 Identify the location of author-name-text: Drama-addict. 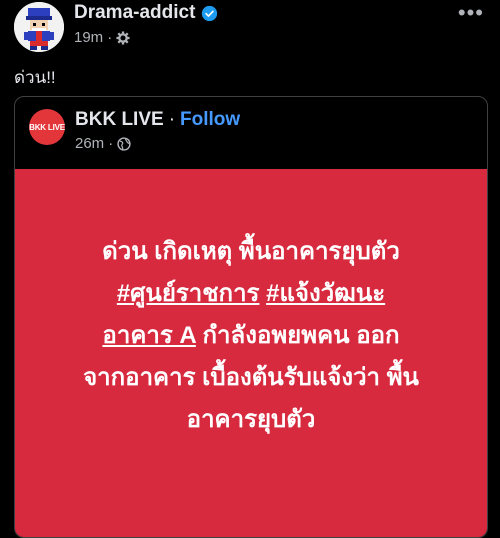
(134, 13).